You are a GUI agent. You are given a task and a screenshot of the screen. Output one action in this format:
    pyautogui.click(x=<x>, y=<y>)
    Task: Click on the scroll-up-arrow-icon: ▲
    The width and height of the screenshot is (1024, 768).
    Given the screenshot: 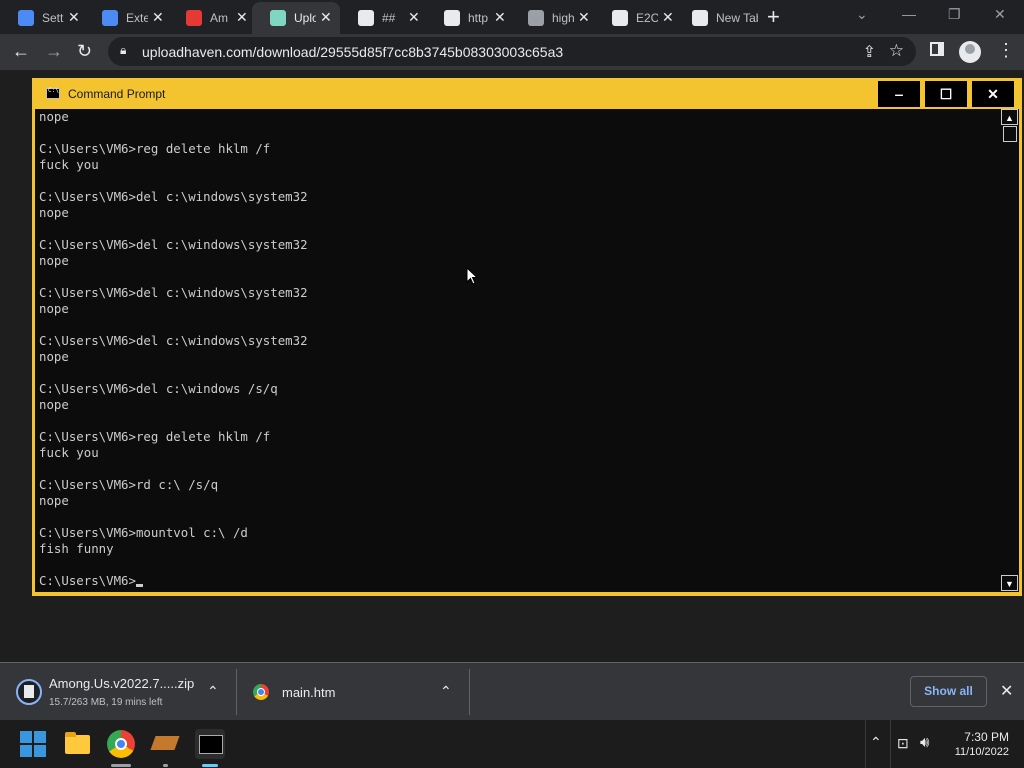 What is the action you would take?
    pyautogui.click(x=1009, y=117)
    